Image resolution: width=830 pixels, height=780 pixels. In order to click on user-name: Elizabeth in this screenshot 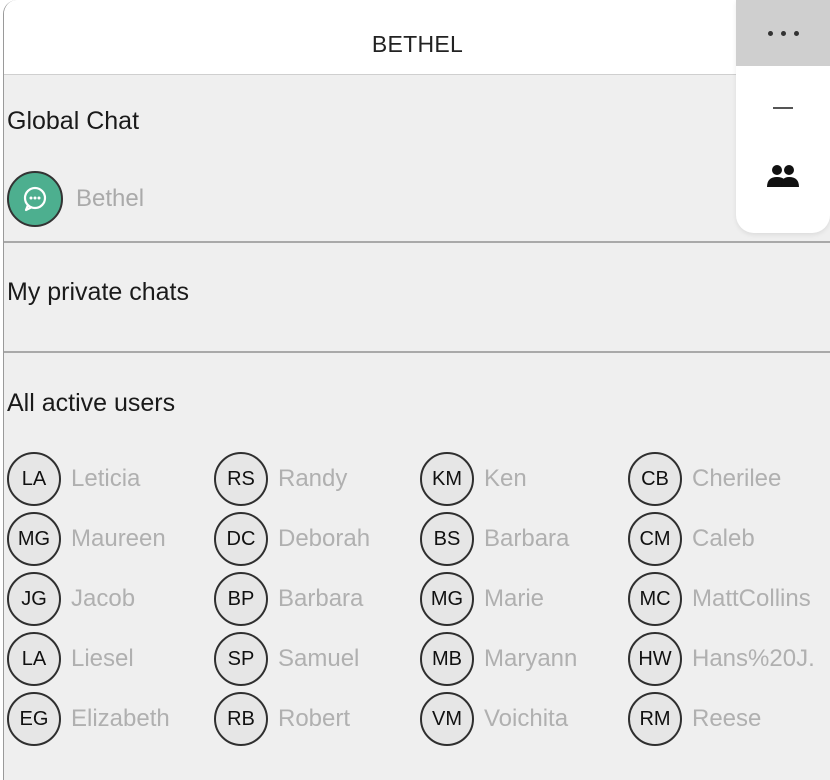, I will do `click(120, 718)`.